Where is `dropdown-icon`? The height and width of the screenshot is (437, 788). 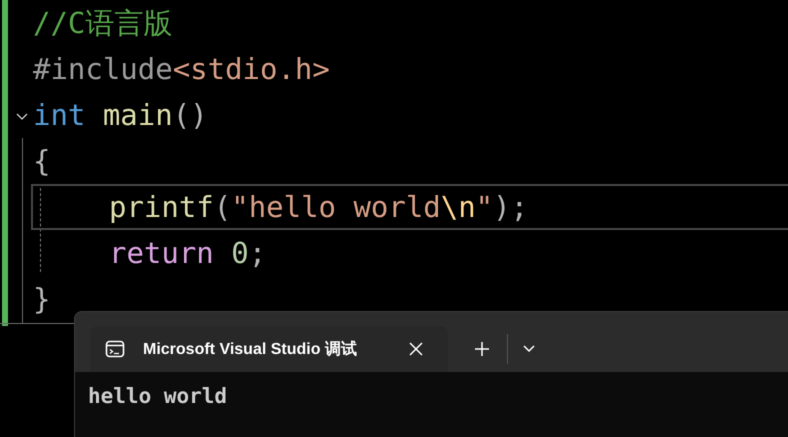 dropdown-icon is located at coordinates (529, 349).